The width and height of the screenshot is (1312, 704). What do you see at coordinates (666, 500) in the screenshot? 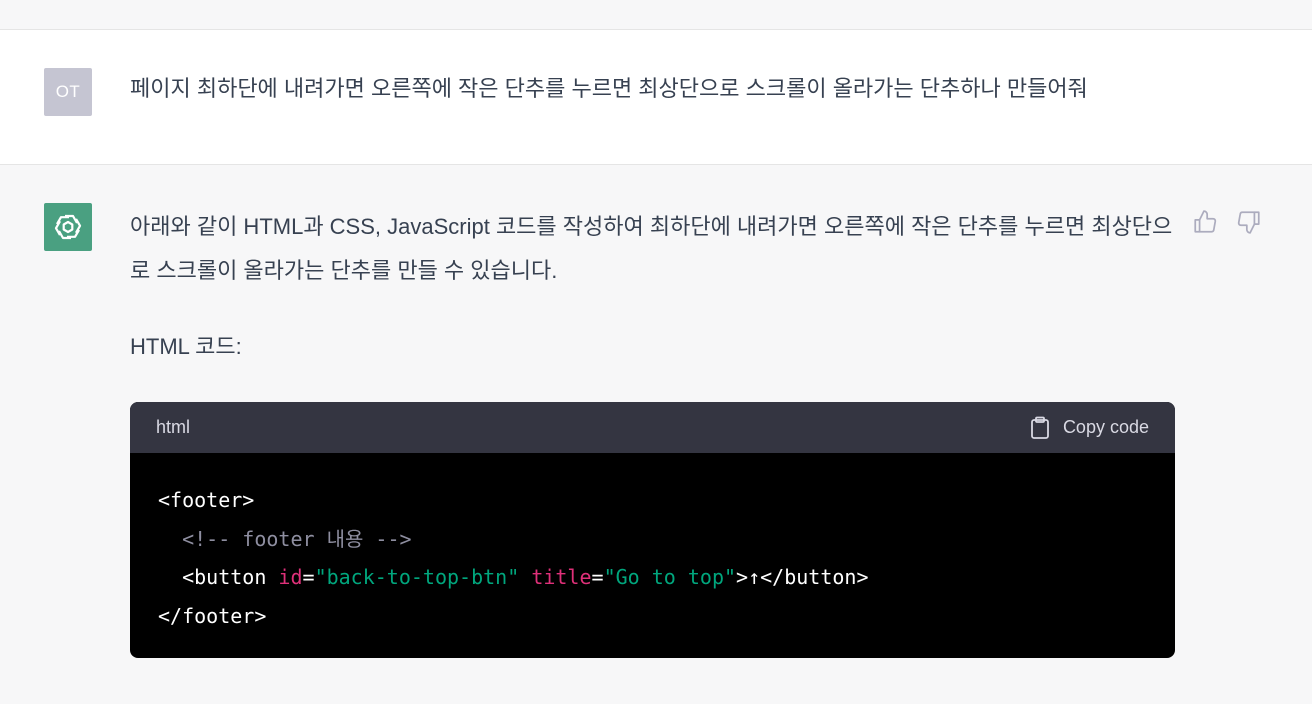
I see `code-line: <footer>` at bounding box center [666, 500].